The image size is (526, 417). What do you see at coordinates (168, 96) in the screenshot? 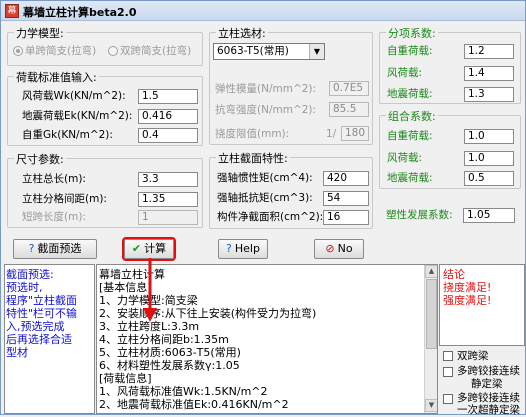
I see `wind-load-input: 1.5` at bounding box center [168, 96].